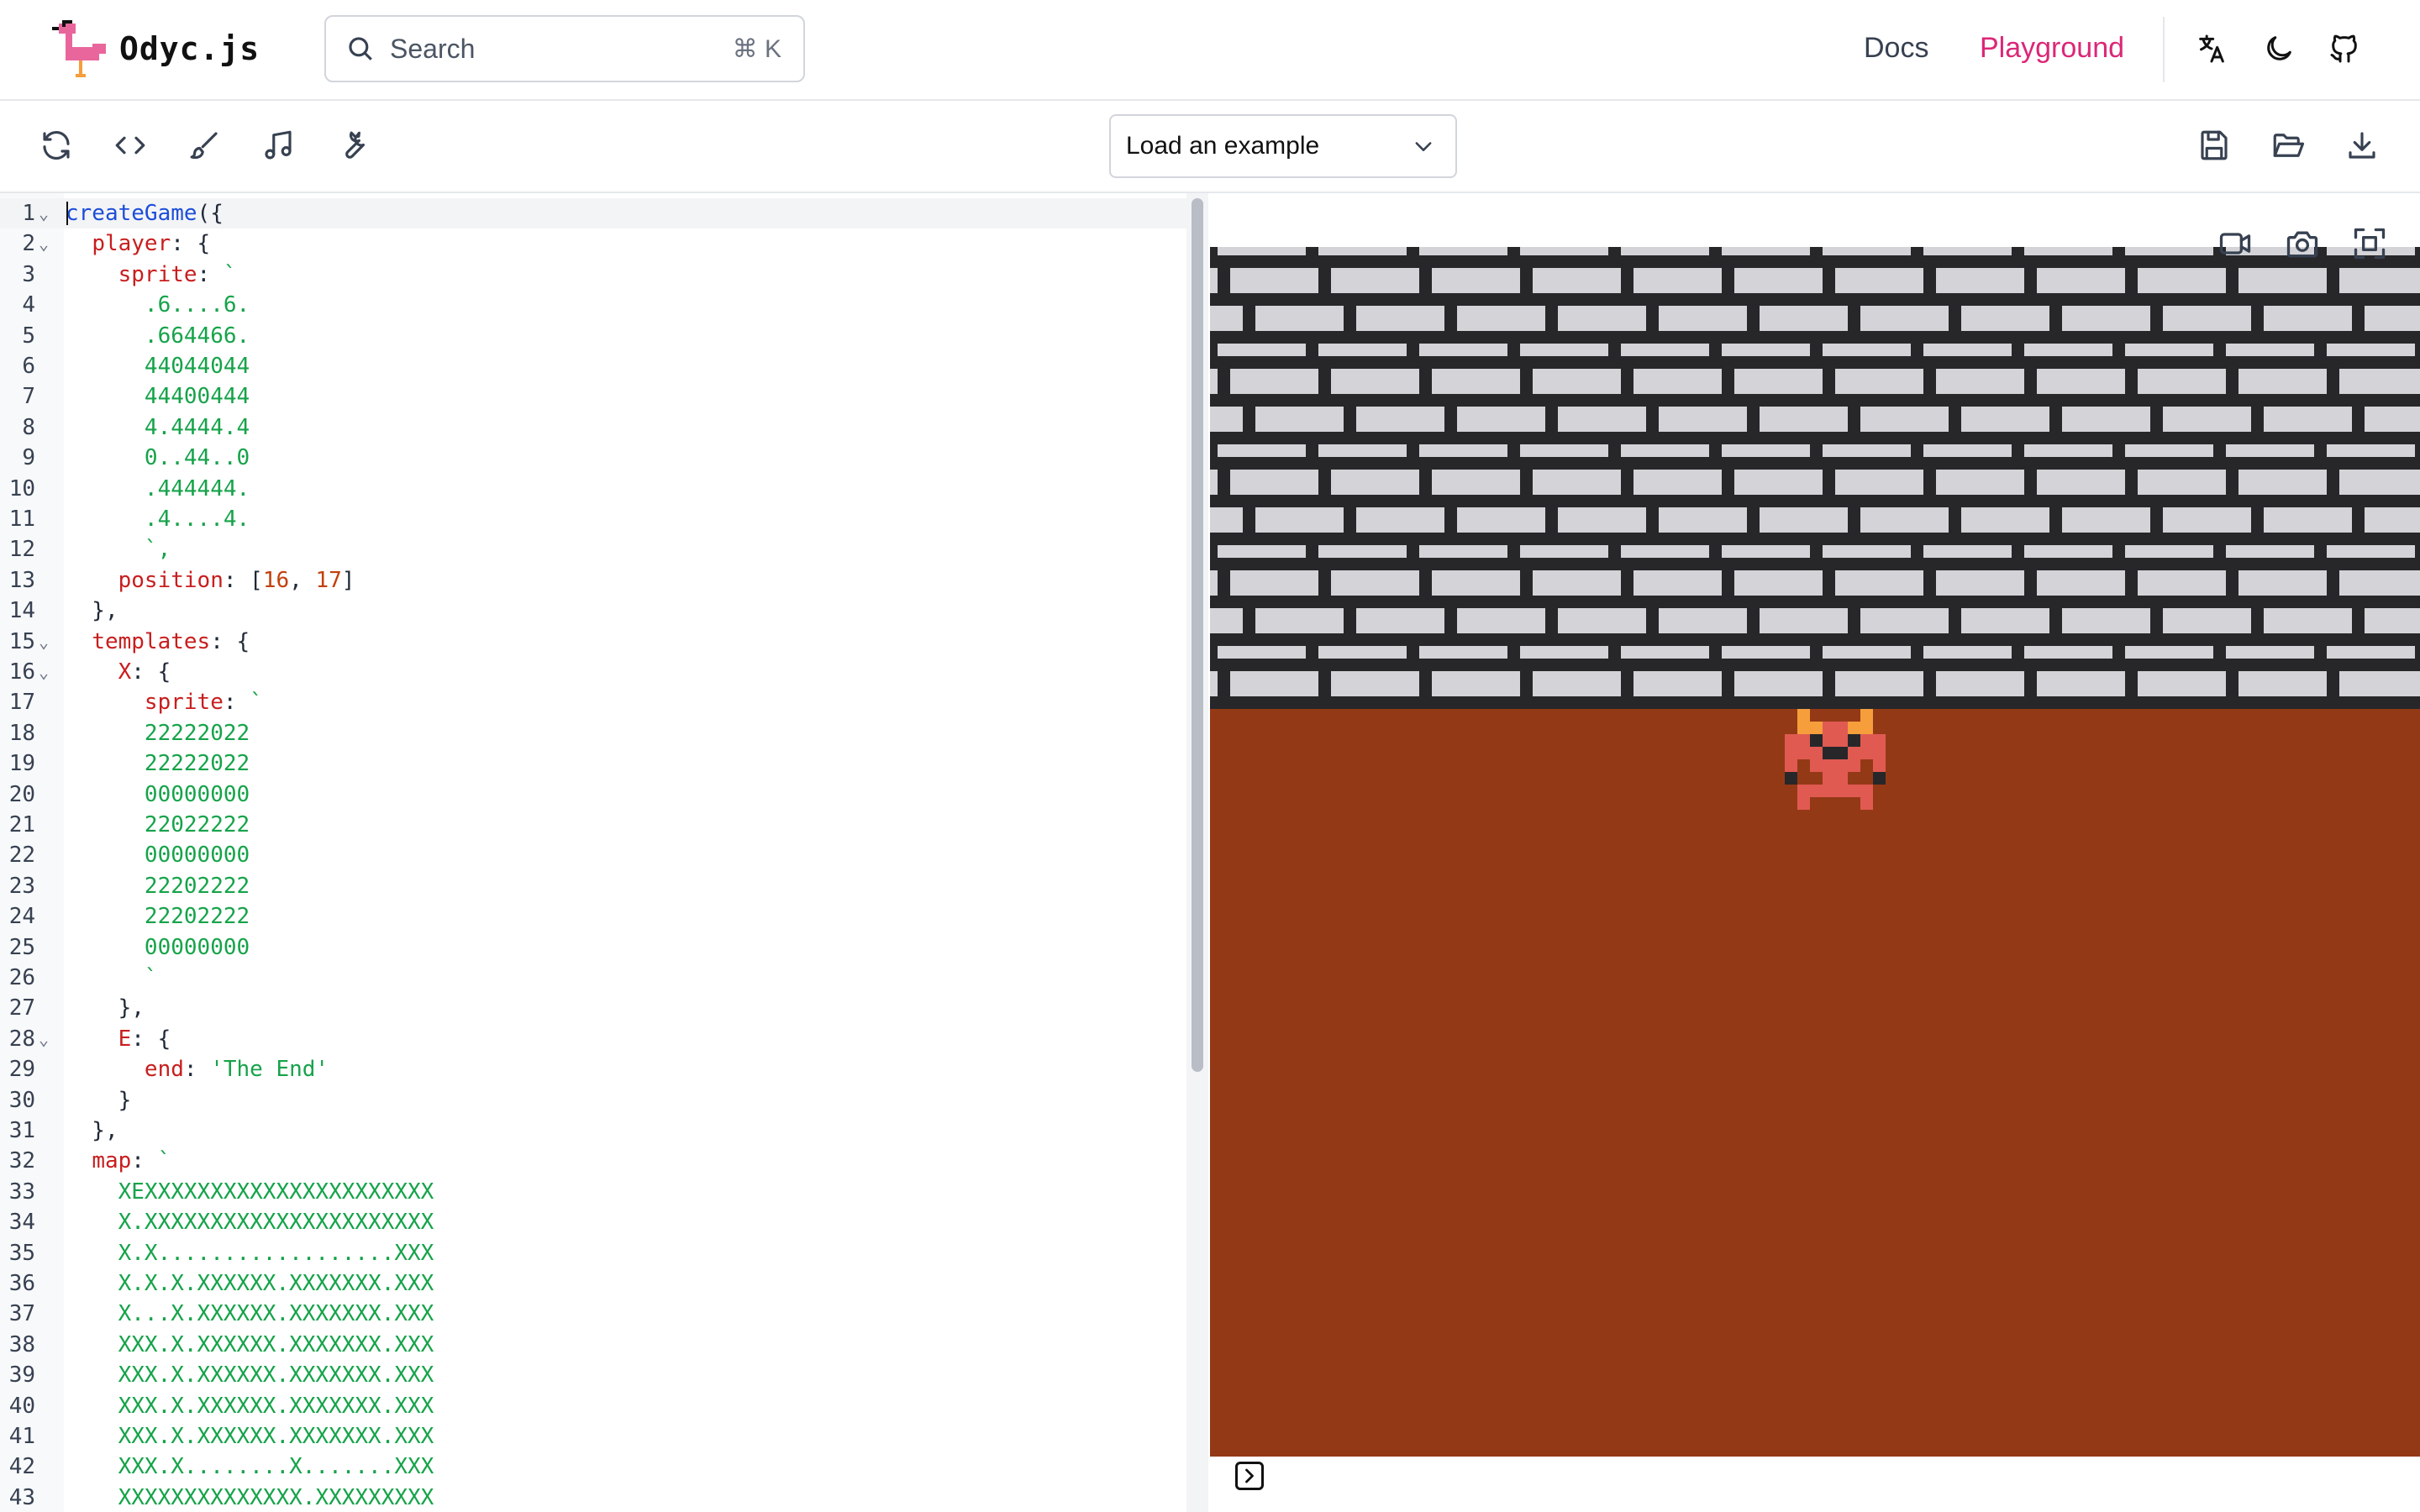  I want to click on moon-icon, so click(2279, 49).